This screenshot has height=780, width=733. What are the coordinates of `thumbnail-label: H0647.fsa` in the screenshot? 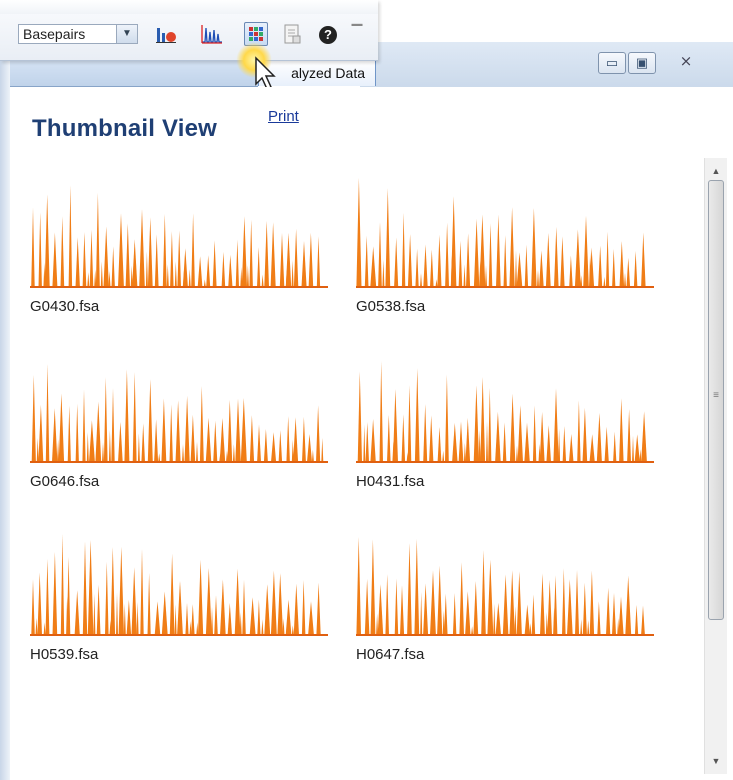 It's located at (390, 654).